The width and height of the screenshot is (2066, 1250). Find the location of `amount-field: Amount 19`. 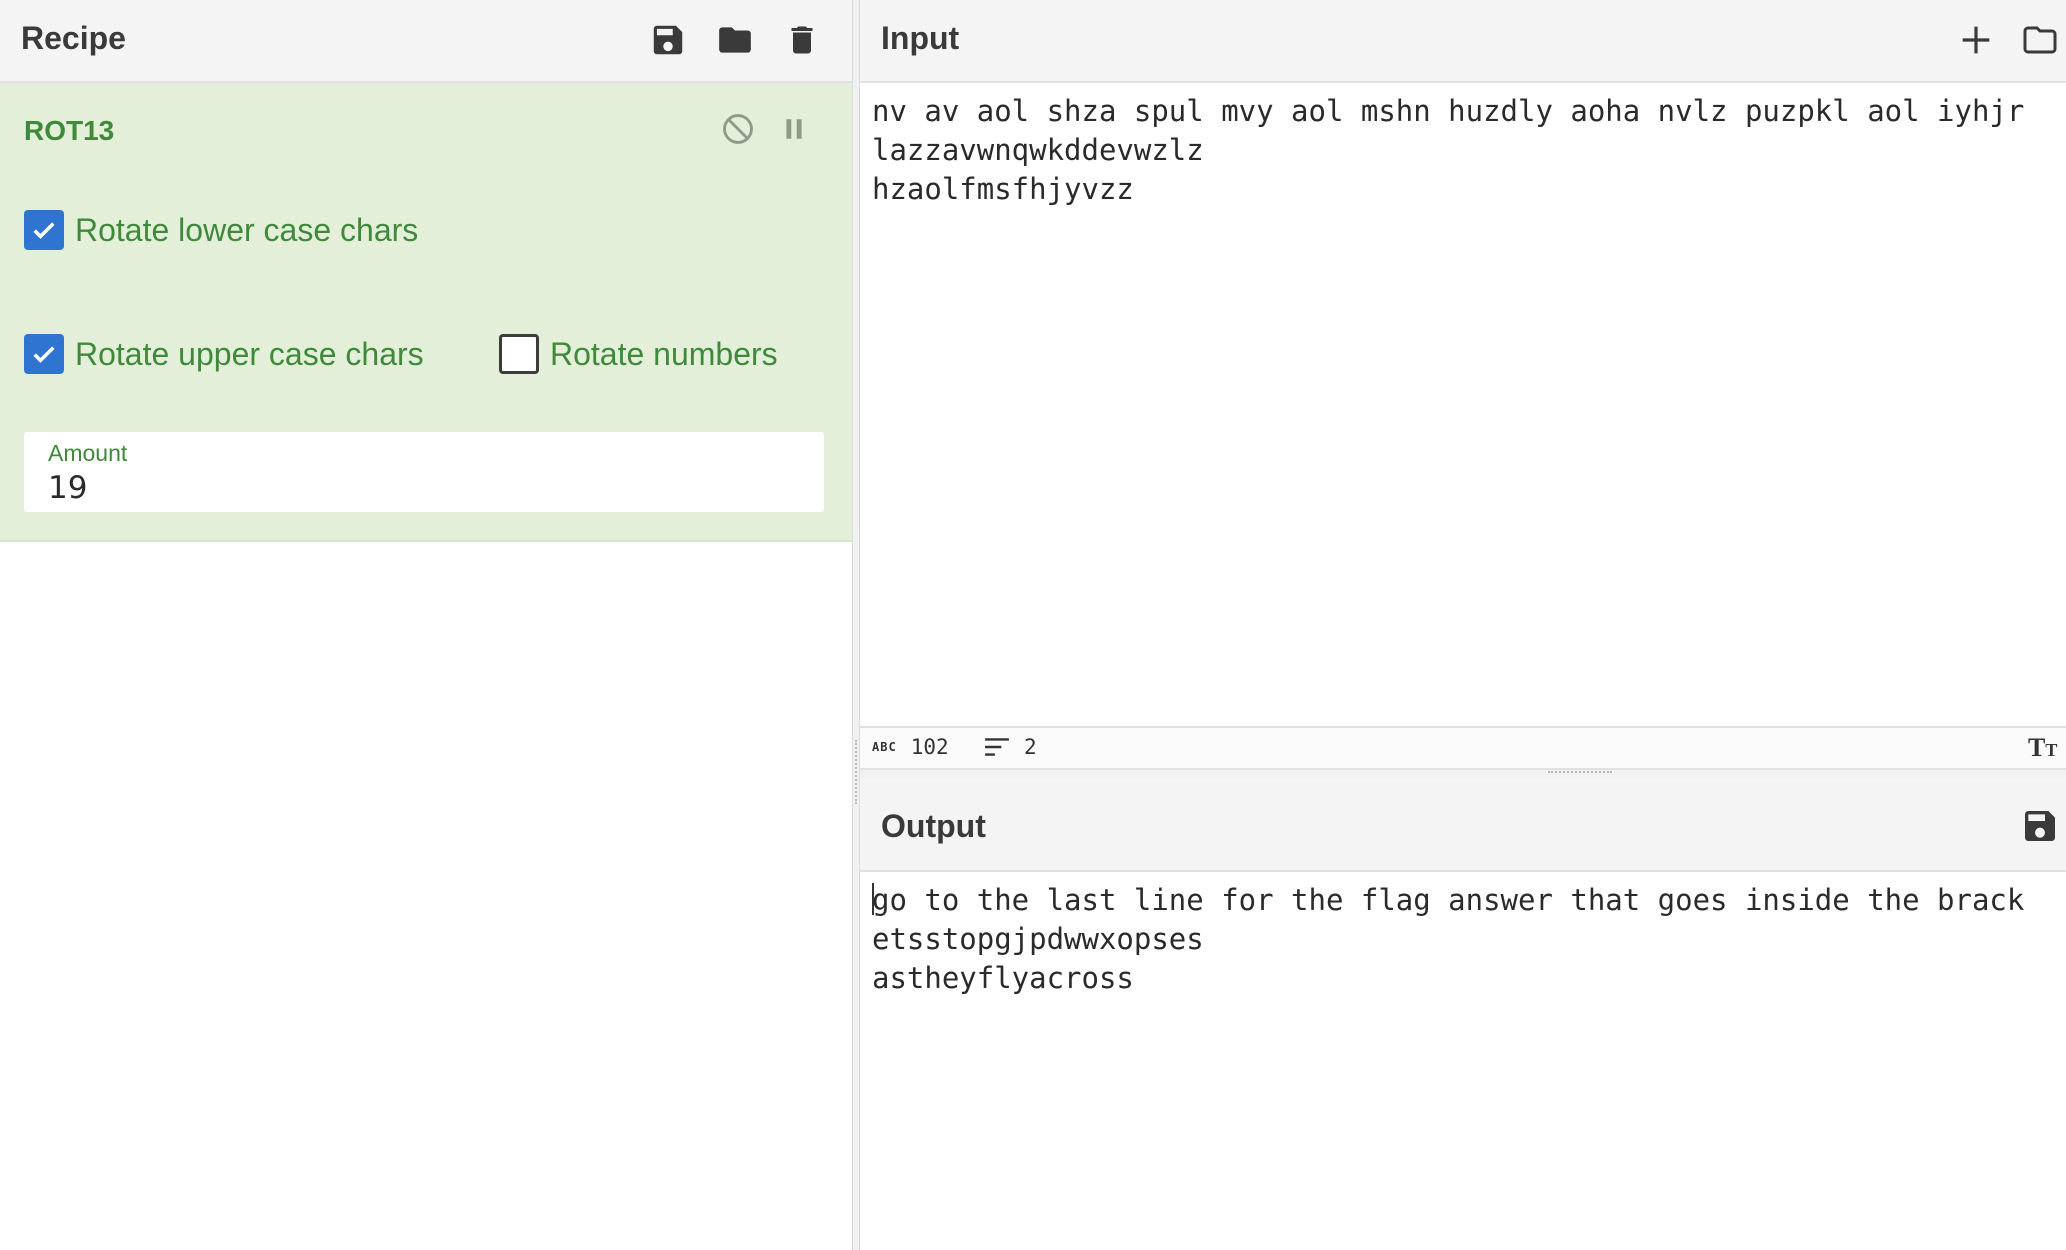

amount-field: Amount 19 is located at coordinates (424, 472).